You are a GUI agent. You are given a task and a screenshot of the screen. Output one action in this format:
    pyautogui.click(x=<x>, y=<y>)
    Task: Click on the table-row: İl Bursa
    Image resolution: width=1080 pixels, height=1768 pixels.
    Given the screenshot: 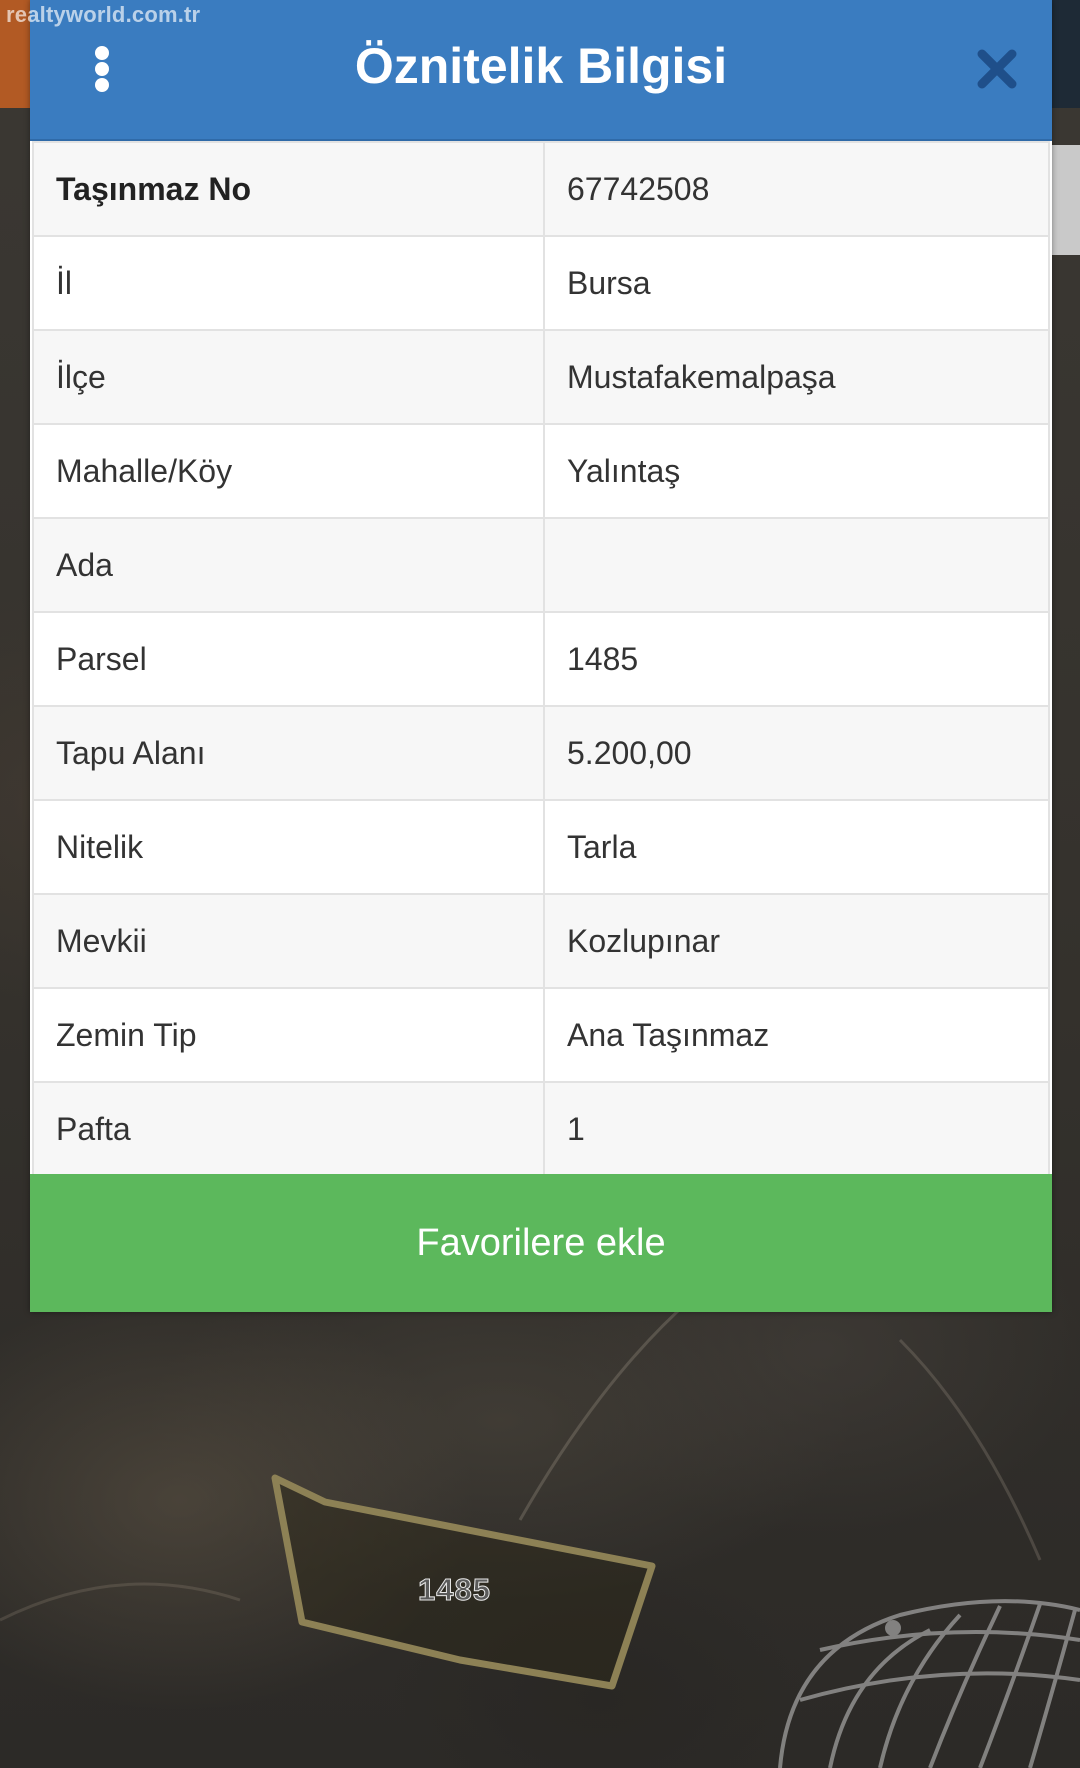 What is the action you would take?
    pyautogui.click(x=541, y=283)
    